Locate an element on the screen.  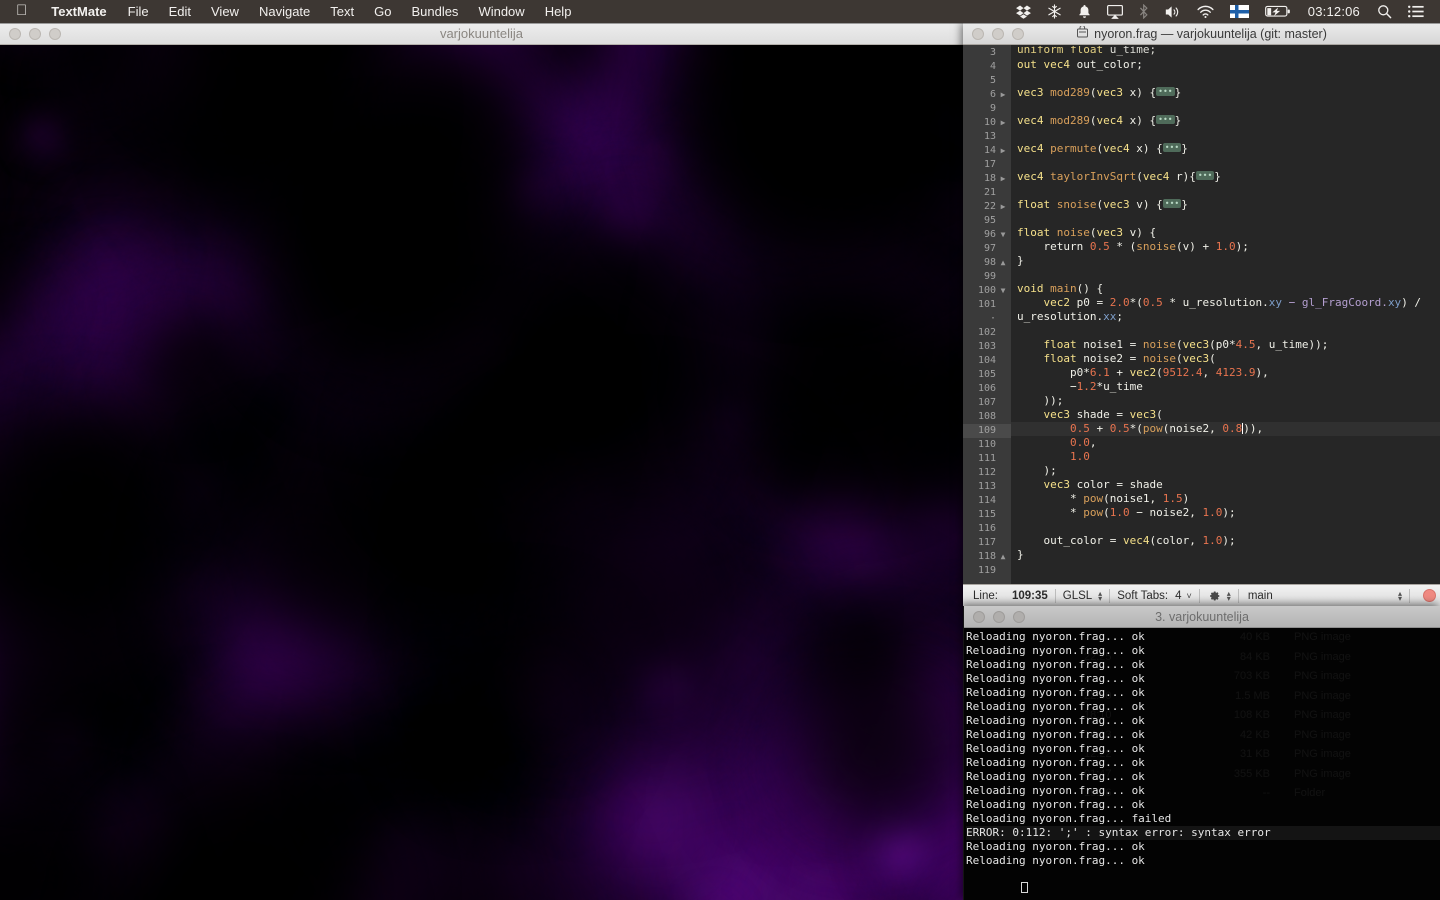
gutter-line: 102 is located at coordinates (987, 333).